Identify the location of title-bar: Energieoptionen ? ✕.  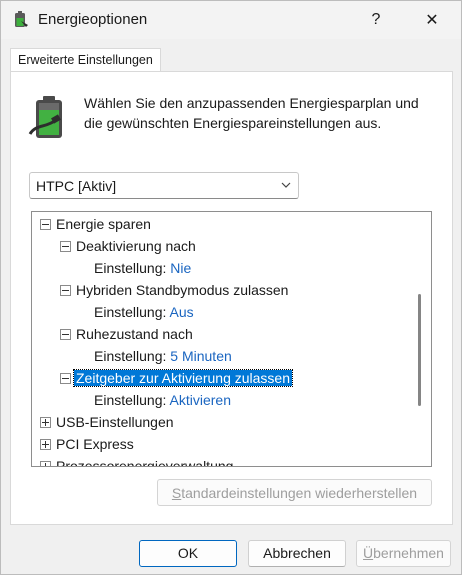
(231, 20).